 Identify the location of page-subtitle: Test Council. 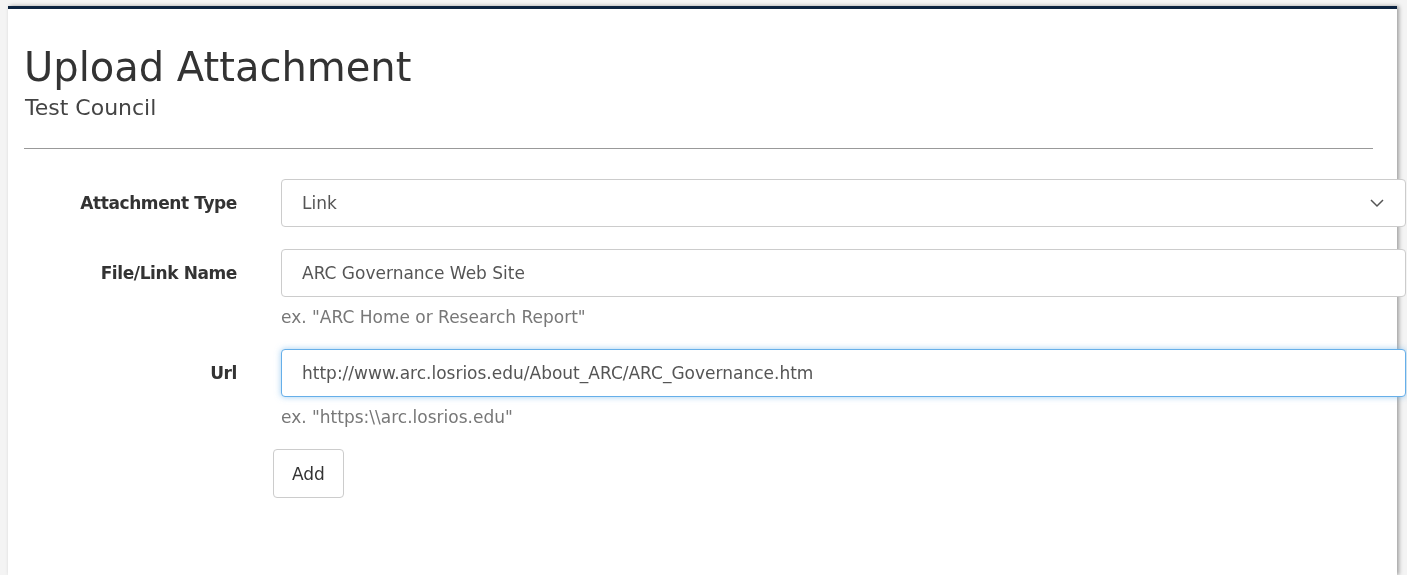
(91, 107).